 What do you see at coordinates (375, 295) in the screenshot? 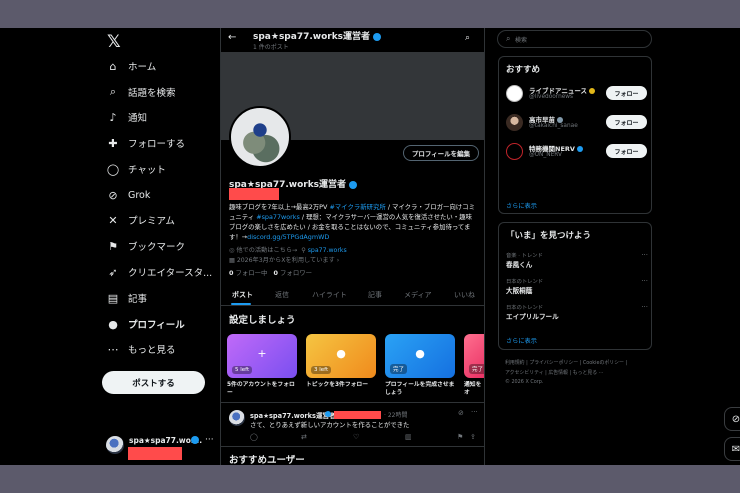
I see `tab-articles: 記事` at bounding box center [375, 295].